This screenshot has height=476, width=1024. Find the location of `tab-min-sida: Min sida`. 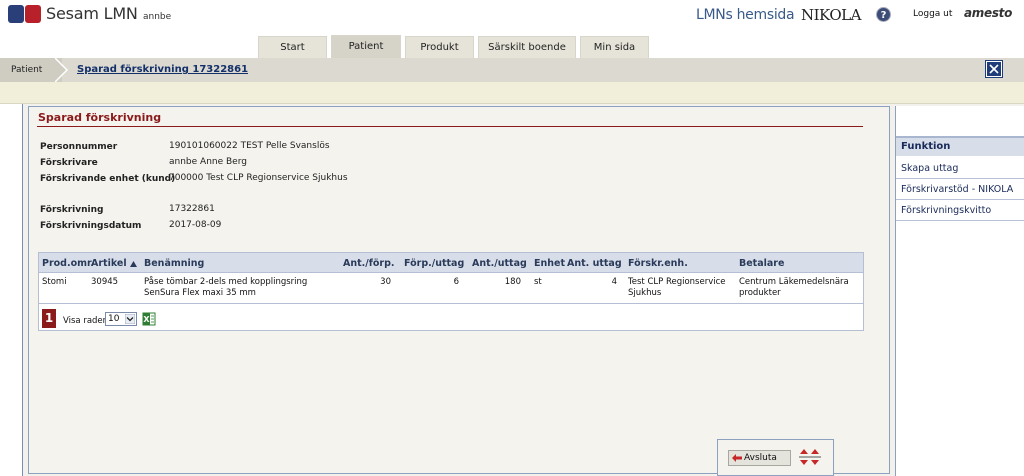

tab-min-sida: Min sida is located at coordinates (614, 47).